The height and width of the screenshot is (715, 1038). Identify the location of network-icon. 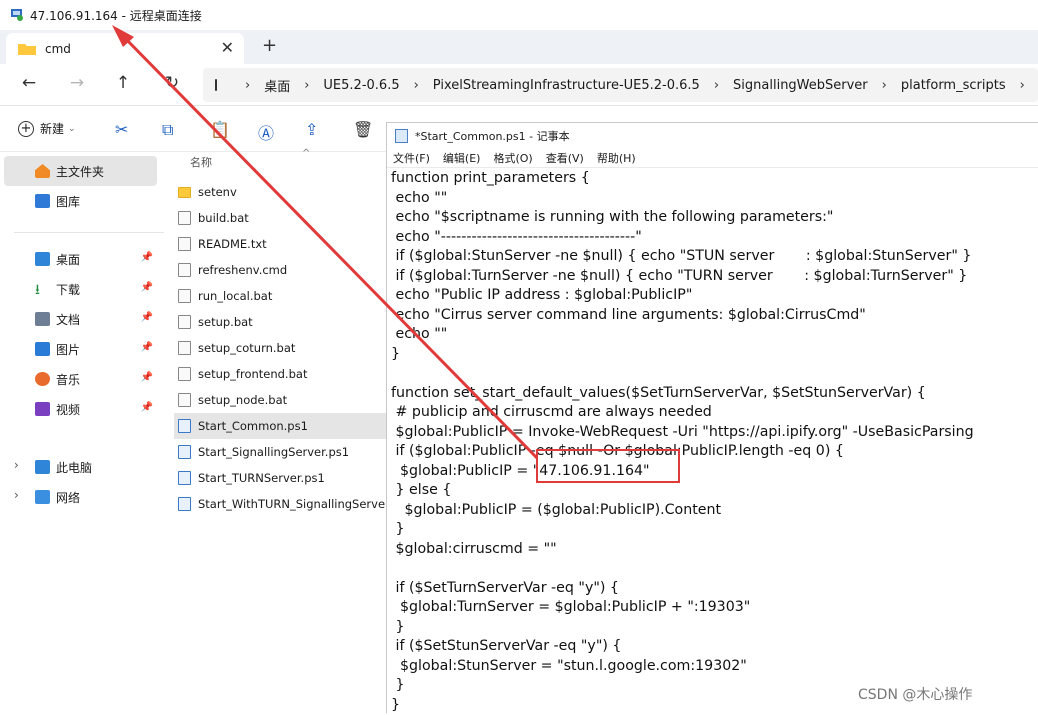
(42, 497).